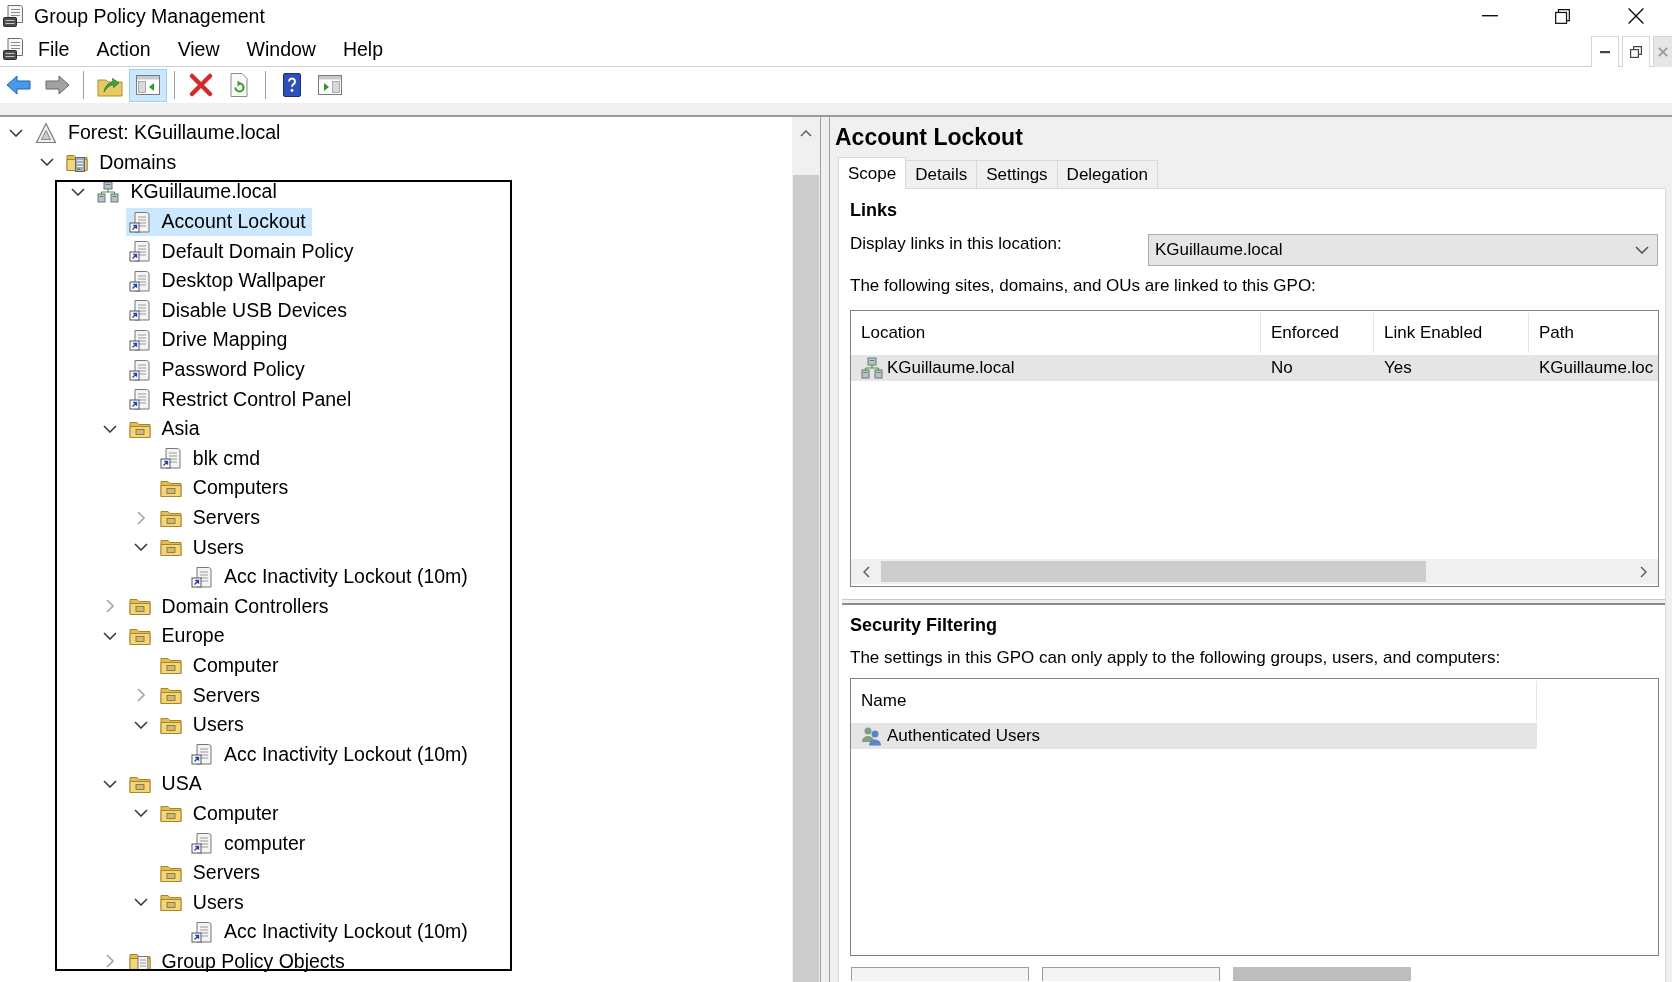 The height and width of the screenshot is (982, 1672). Describe the element at coordinates (1194, 736) in the screenshot. I see `table-row: Authenticated Users` at that location.